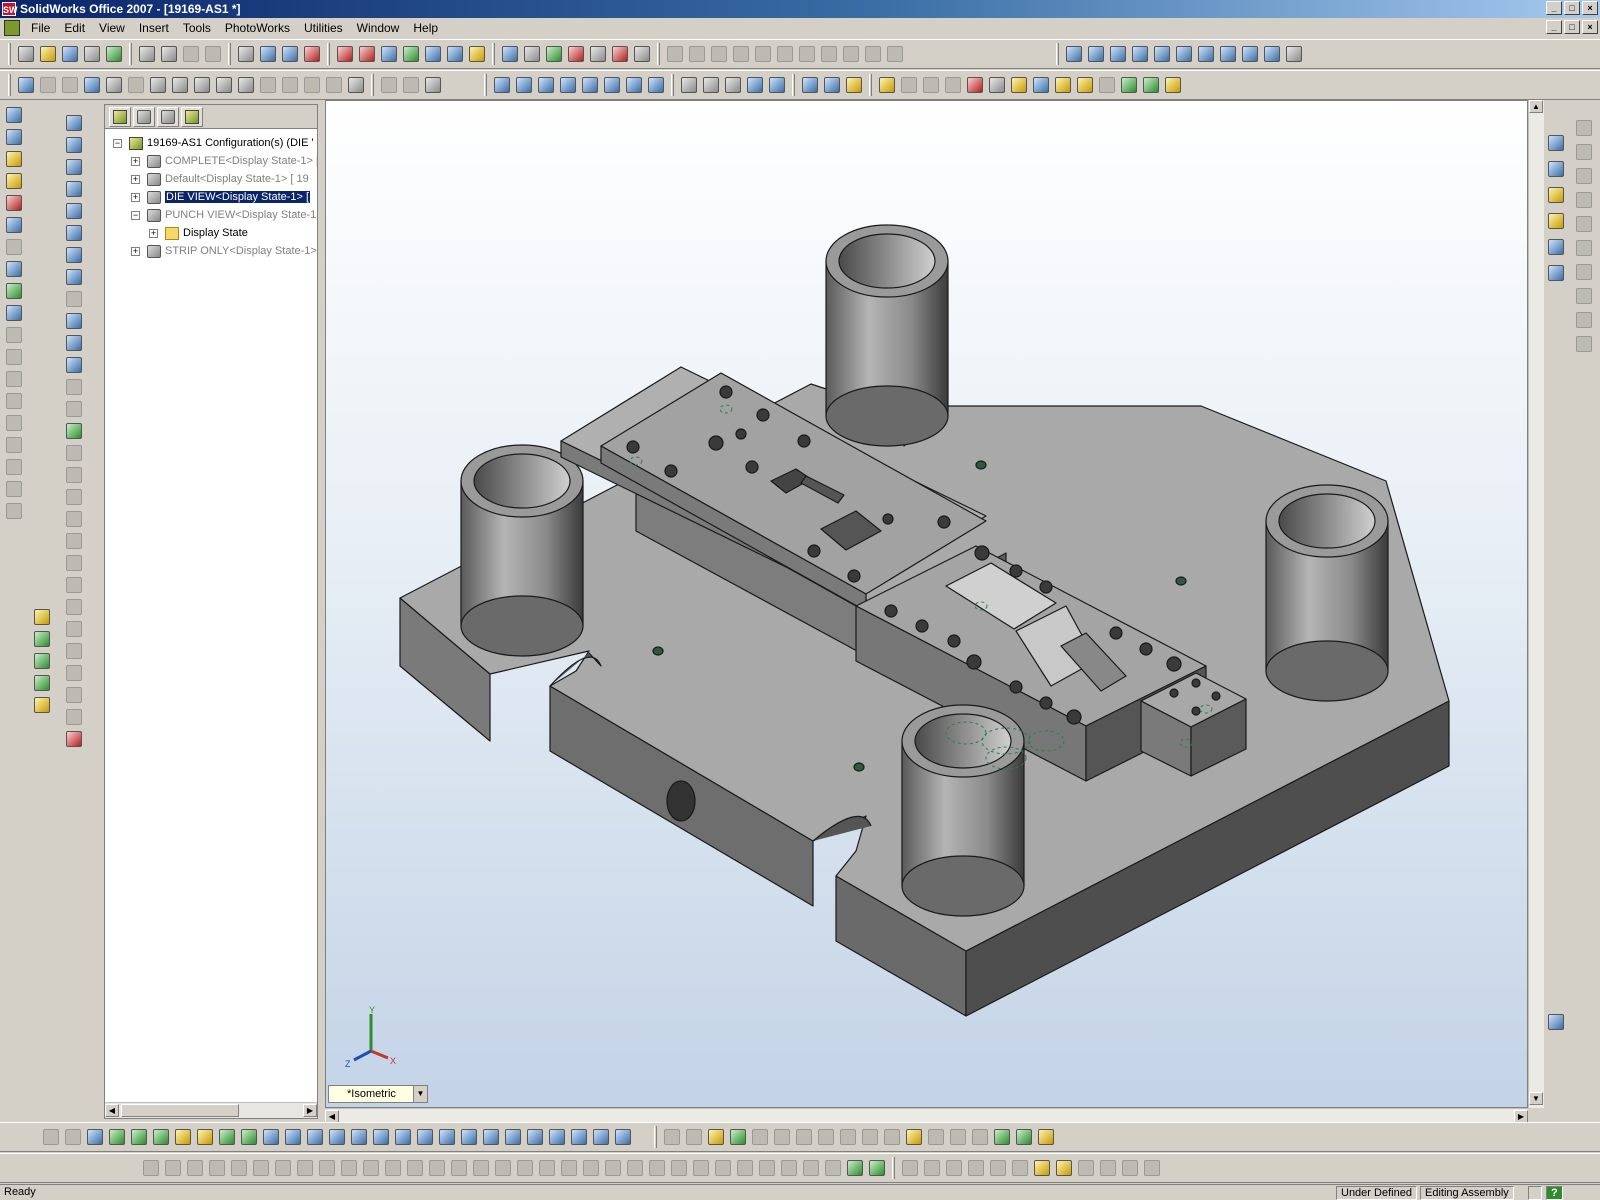 The width and height of the screenshot is (1600, 1200). I want to click on insert-component-icon, so click(510, 54).